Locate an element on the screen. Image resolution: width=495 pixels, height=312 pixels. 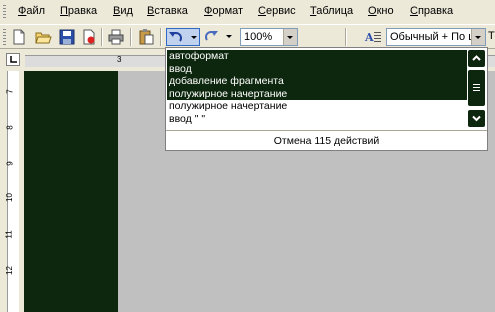
redo-dropdown-arrow-icon is located at coordinates (229, 36).